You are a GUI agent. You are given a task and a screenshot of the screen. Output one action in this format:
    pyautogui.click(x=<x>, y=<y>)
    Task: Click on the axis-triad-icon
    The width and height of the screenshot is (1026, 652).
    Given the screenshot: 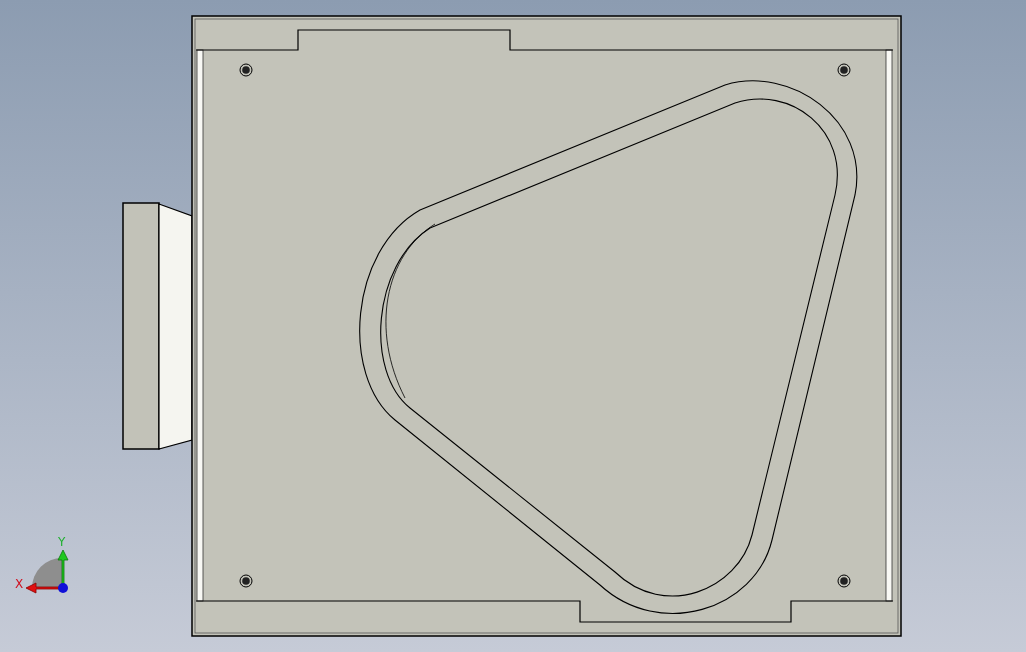 What is the action you would take?
    pyautogui.click(x=47, y=571)
    